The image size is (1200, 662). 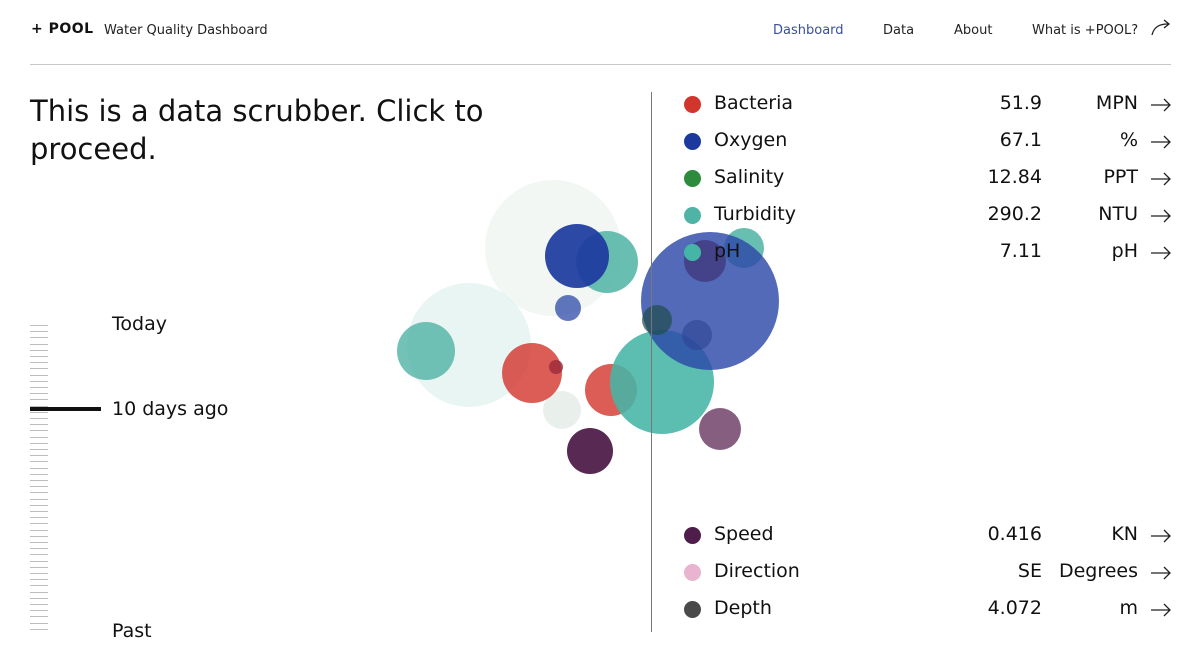 What do you see at coordinates (1124, 251) in the screenshot?
I see `metric-unit: pH` at bounding box center [1124, 251].